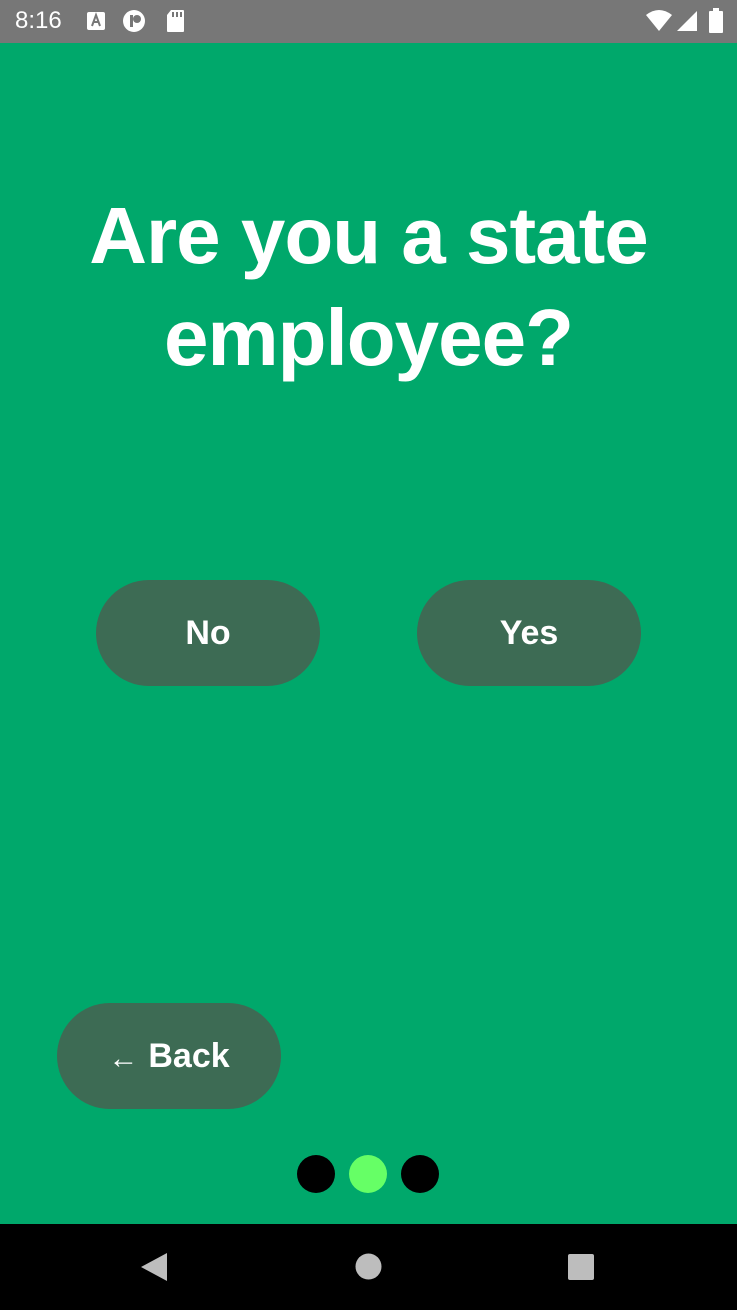 The image size is (737, 1310). What do you see at coordinates (175, 21) in the screenshot?
I see `sd-card-icon` at bounding box center [175, 21].